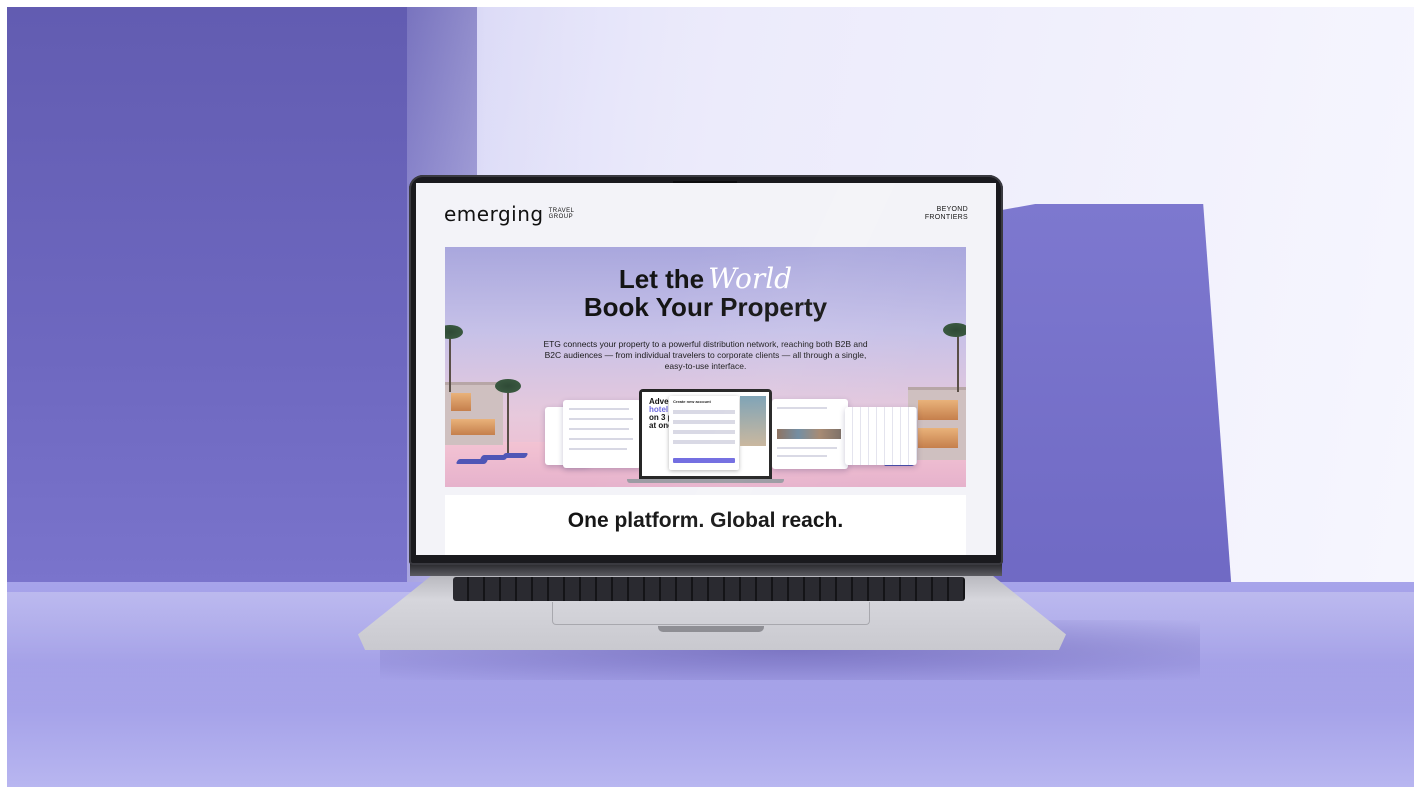 The image size is (1421, 794). What do you see at coordinates (705, 307) in the screenshot?
I see `hero-title-line2: Book Your Property` at bounding box center [705, 307].